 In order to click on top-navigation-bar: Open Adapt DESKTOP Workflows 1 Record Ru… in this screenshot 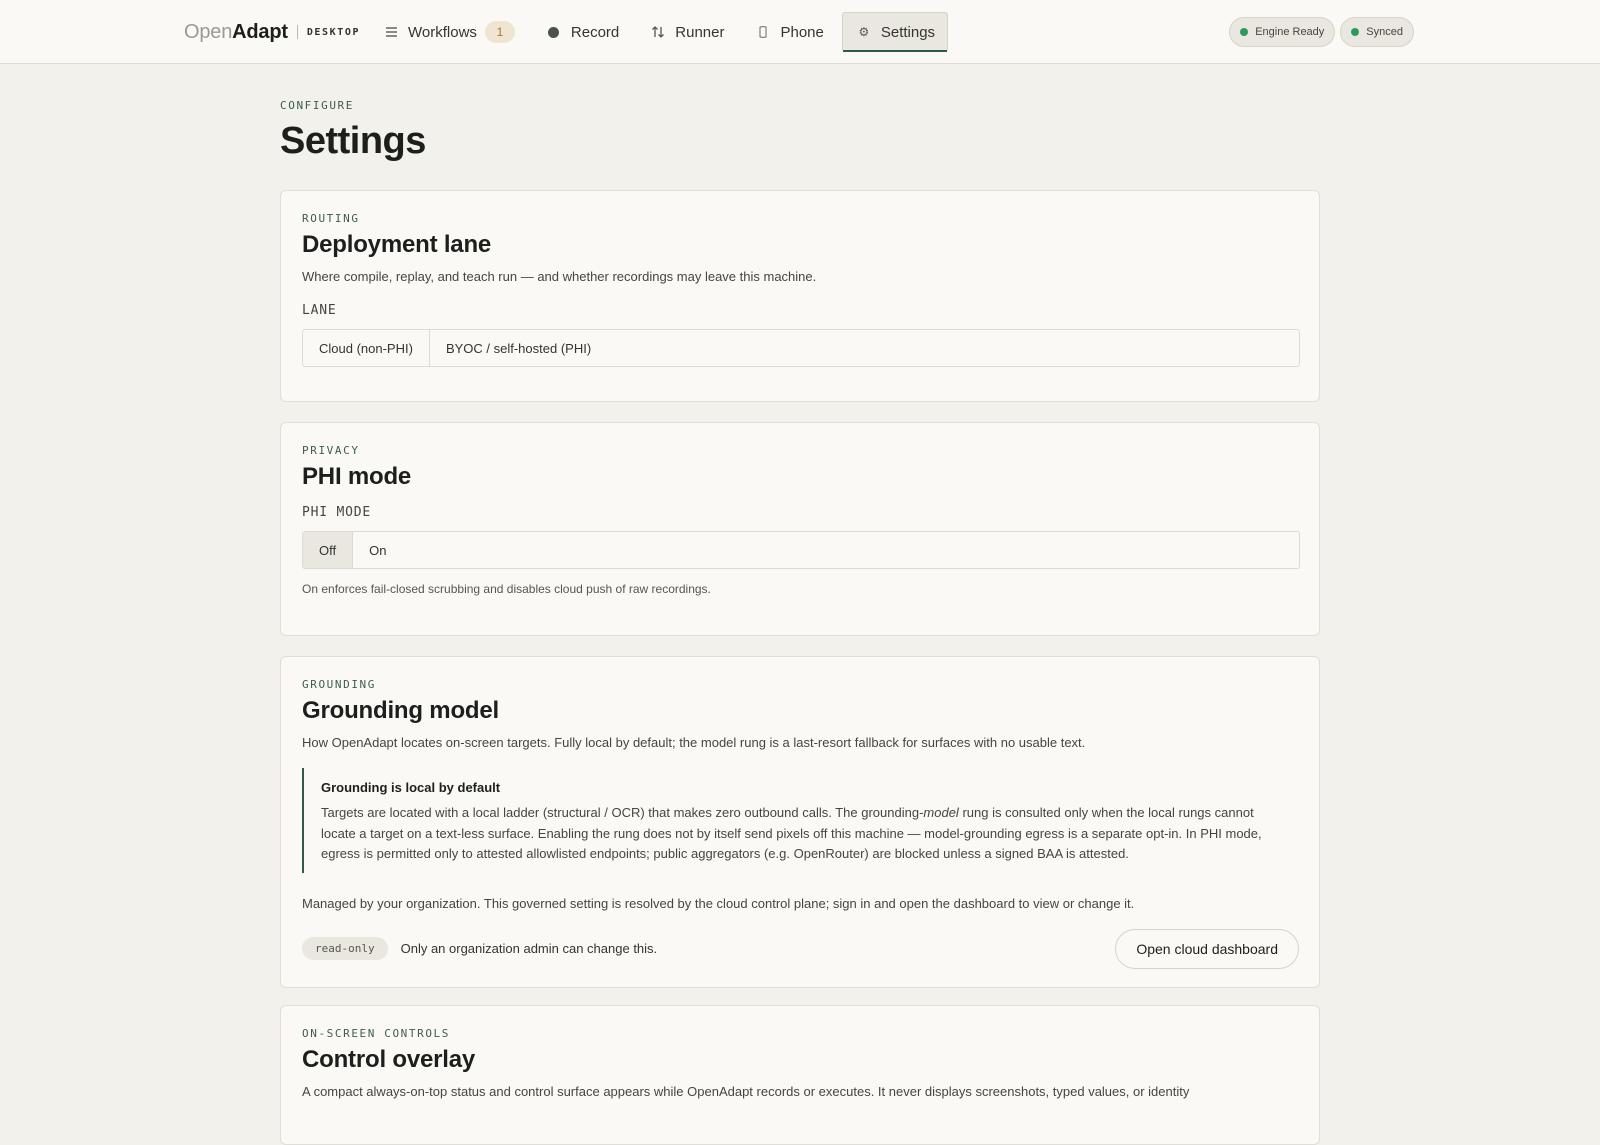, I will do `click(800, 32)`.